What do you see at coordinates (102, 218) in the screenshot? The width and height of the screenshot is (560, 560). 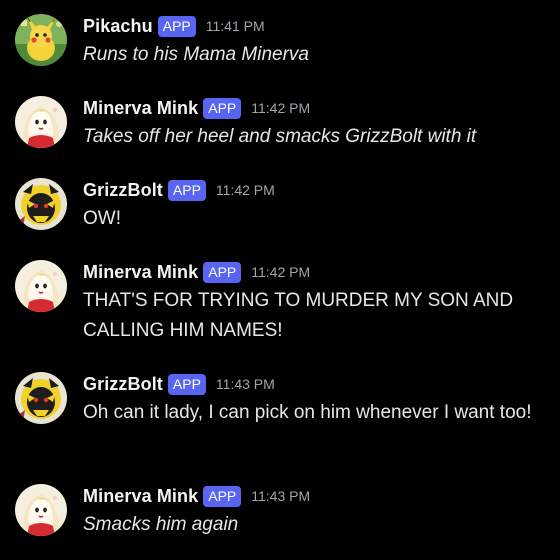 I see `message-text: OW!` at bounding box center [102, 218].